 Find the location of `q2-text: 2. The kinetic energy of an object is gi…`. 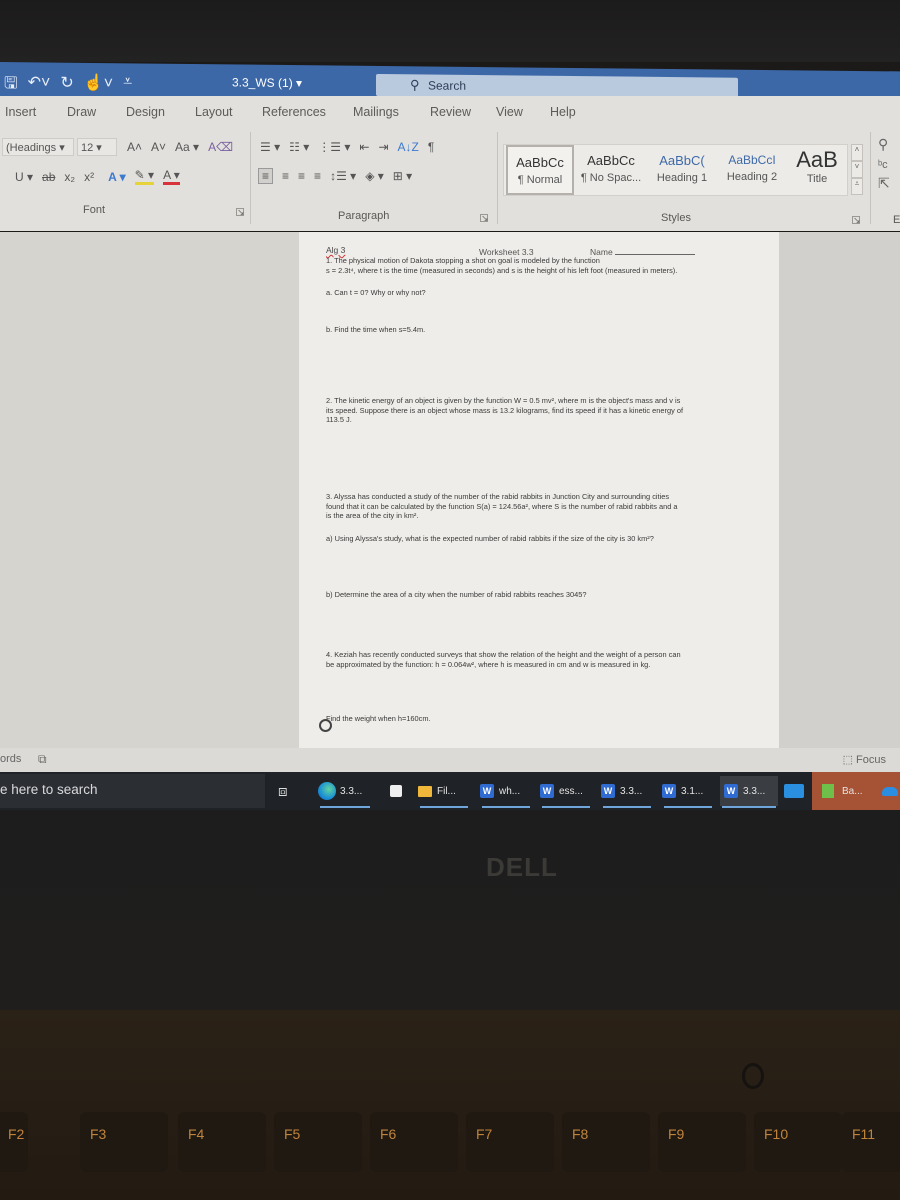

q2-text: 2. The kinetic energy of an object is gi… is located at coordinates (504, 410).